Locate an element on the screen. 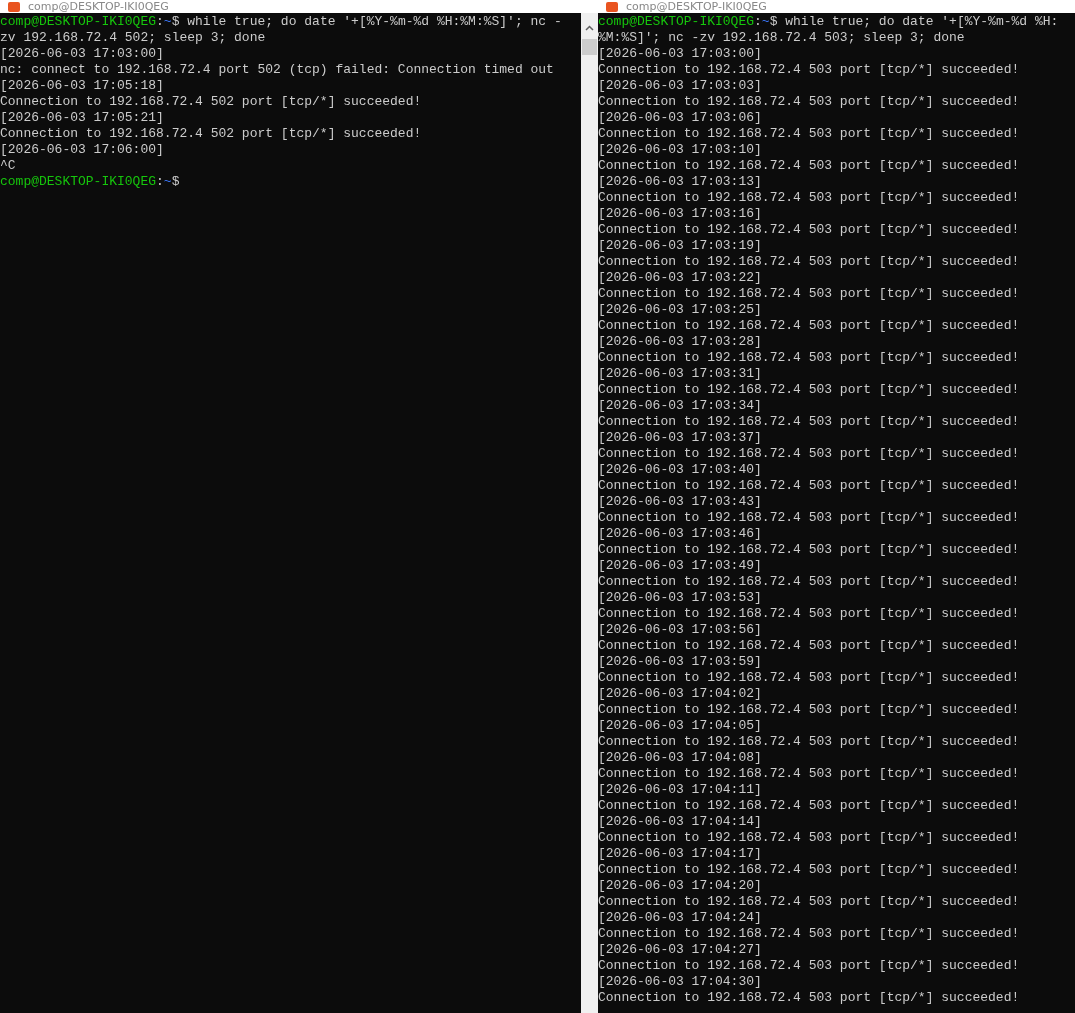 The image size is (1075, 1013). output-line: [2026-06-03 17:03:13] is located at coordinates (680, 182).